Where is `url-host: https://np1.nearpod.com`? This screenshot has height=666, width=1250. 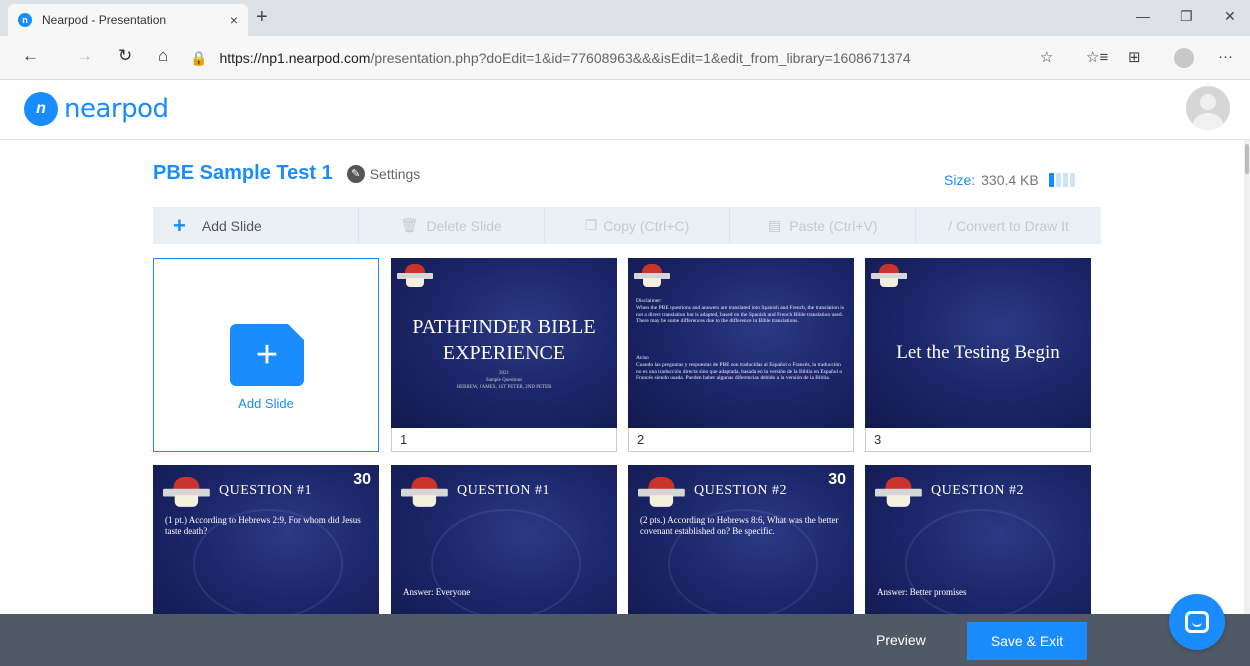
url-host: https://np1.nearpod.com is located at coordinates (295, 58).